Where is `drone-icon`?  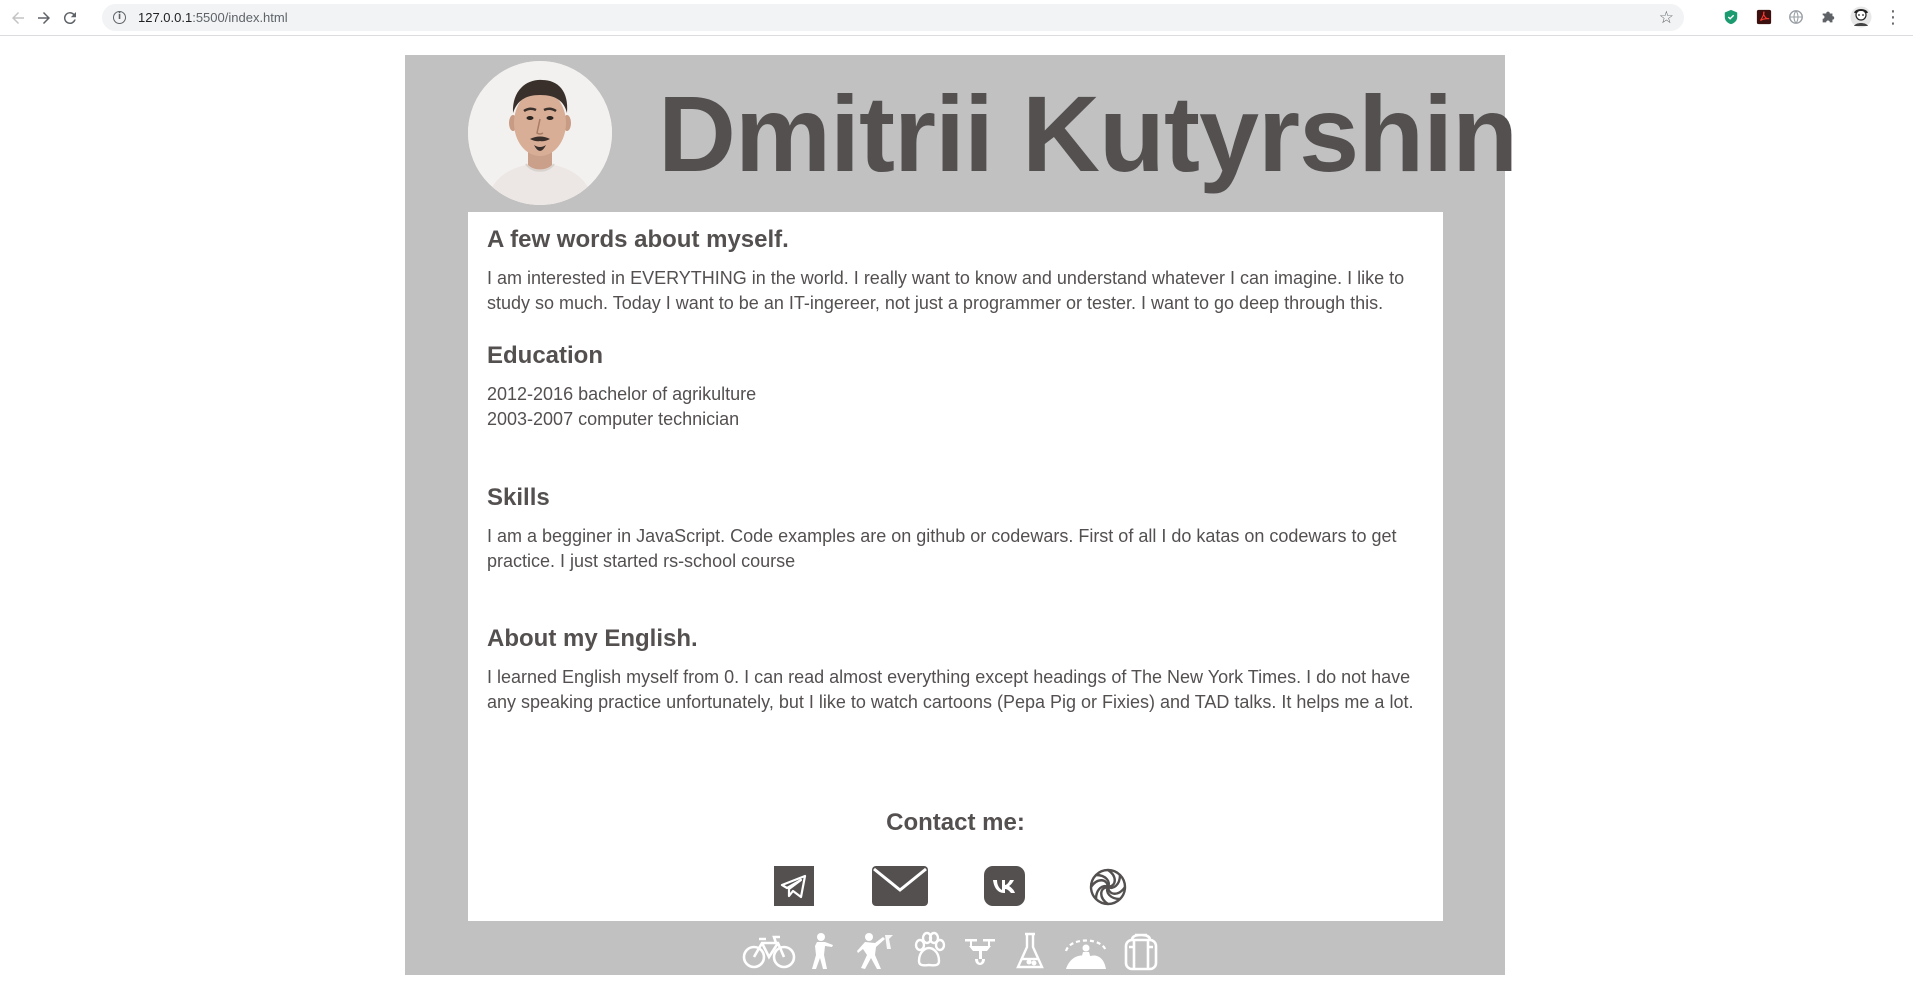
drone-icon is located at coordinates (980, 951).